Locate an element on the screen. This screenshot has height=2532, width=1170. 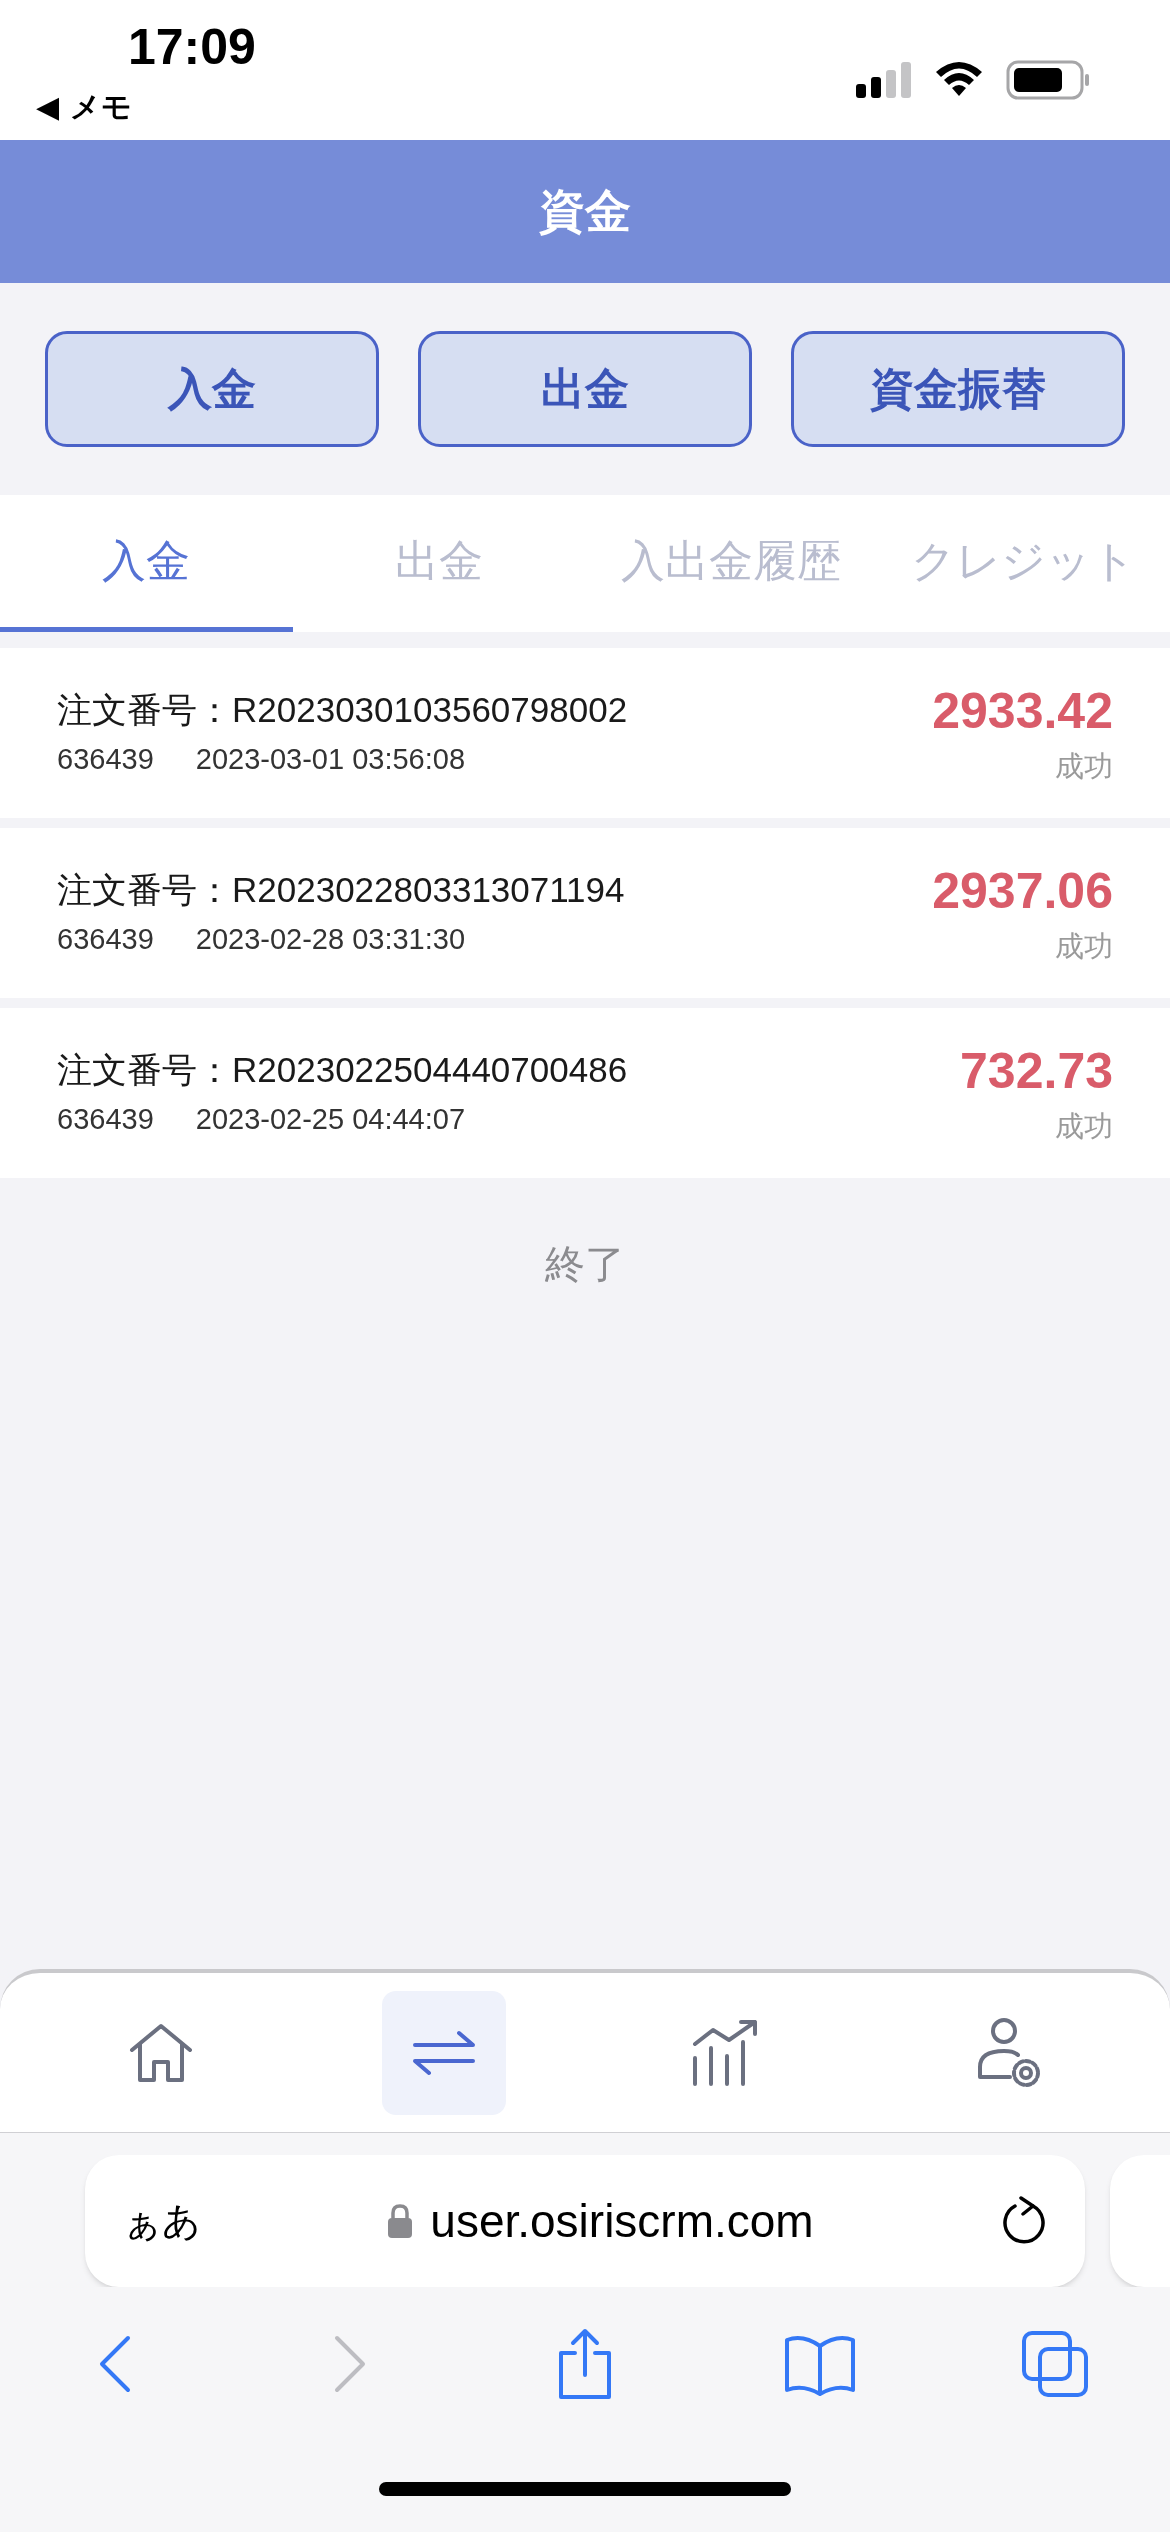
transaction-row: 注文番号：R2023030103560798002 636439 2023-03-01 03:56:08 2933.42 成功 is located at coordinates (585, 733).